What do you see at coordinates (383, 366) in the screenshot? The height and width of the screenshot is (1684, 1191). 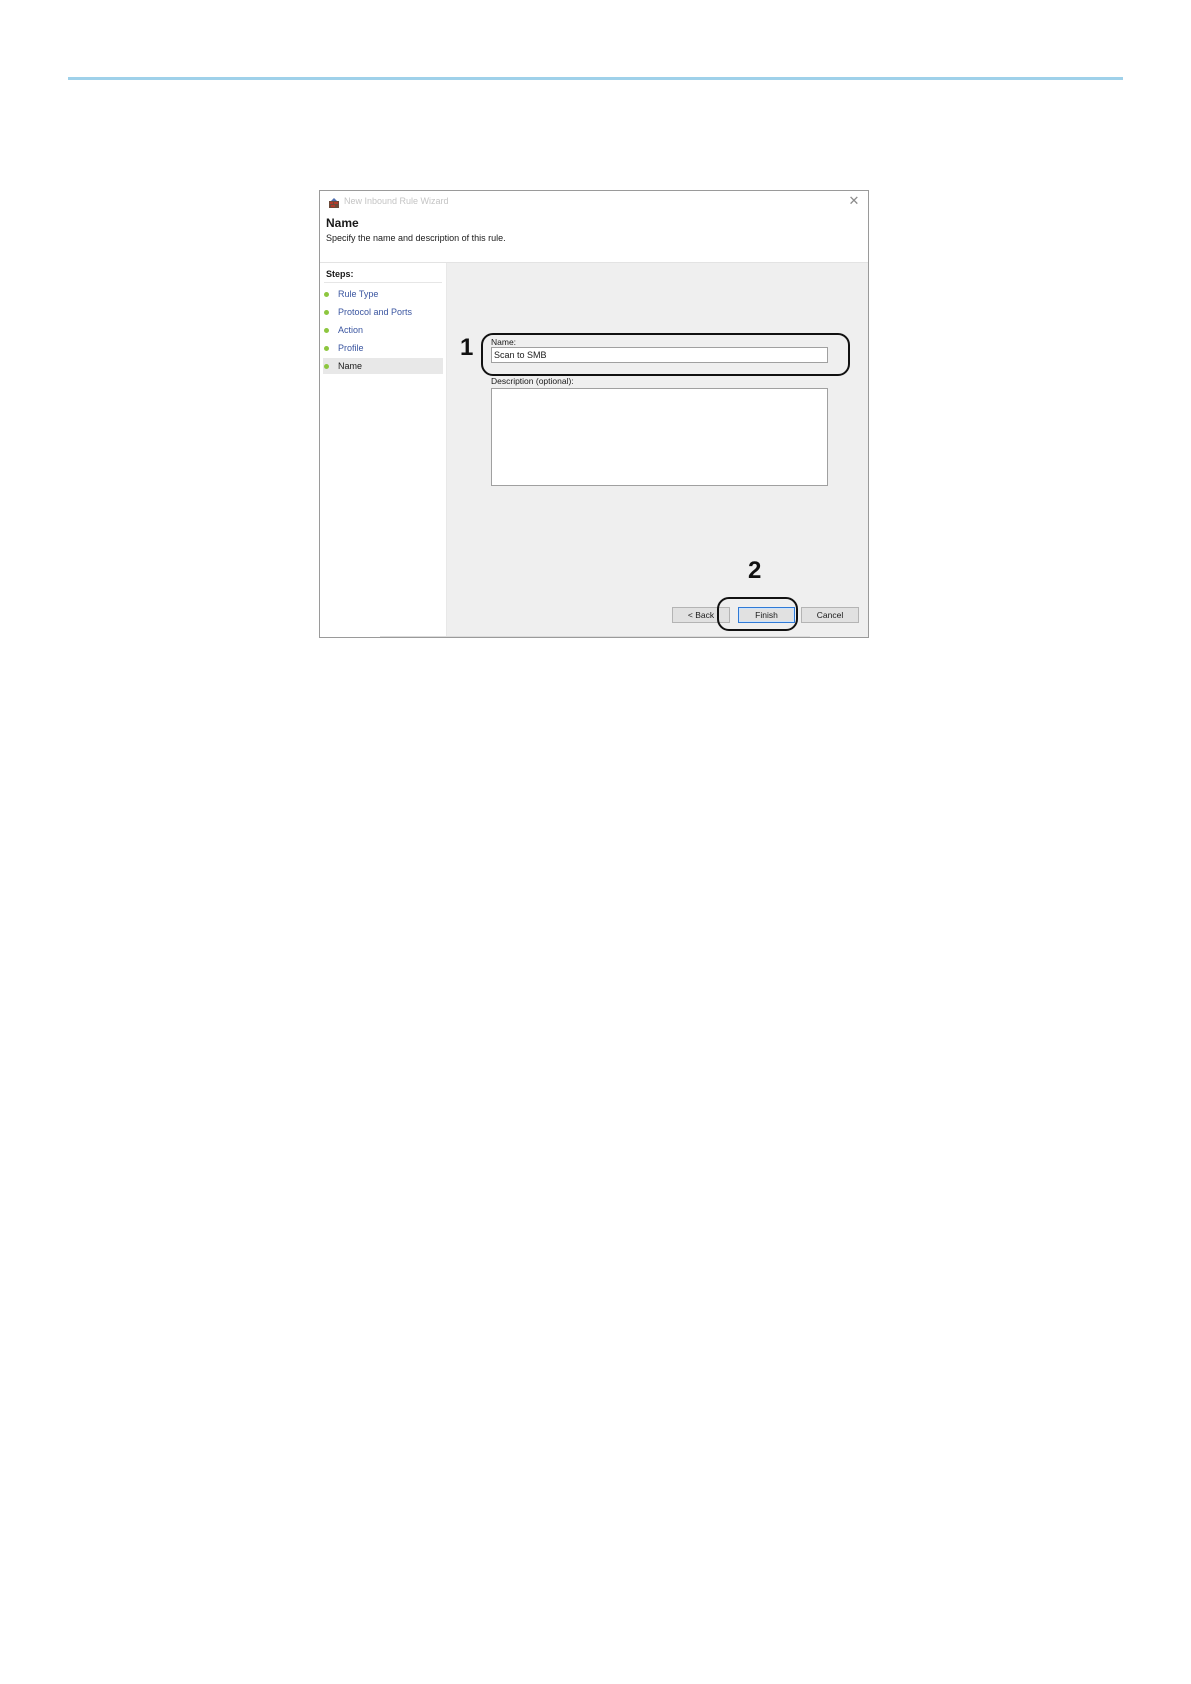 I see `step-name: Name` at bounding box center [383, 366].